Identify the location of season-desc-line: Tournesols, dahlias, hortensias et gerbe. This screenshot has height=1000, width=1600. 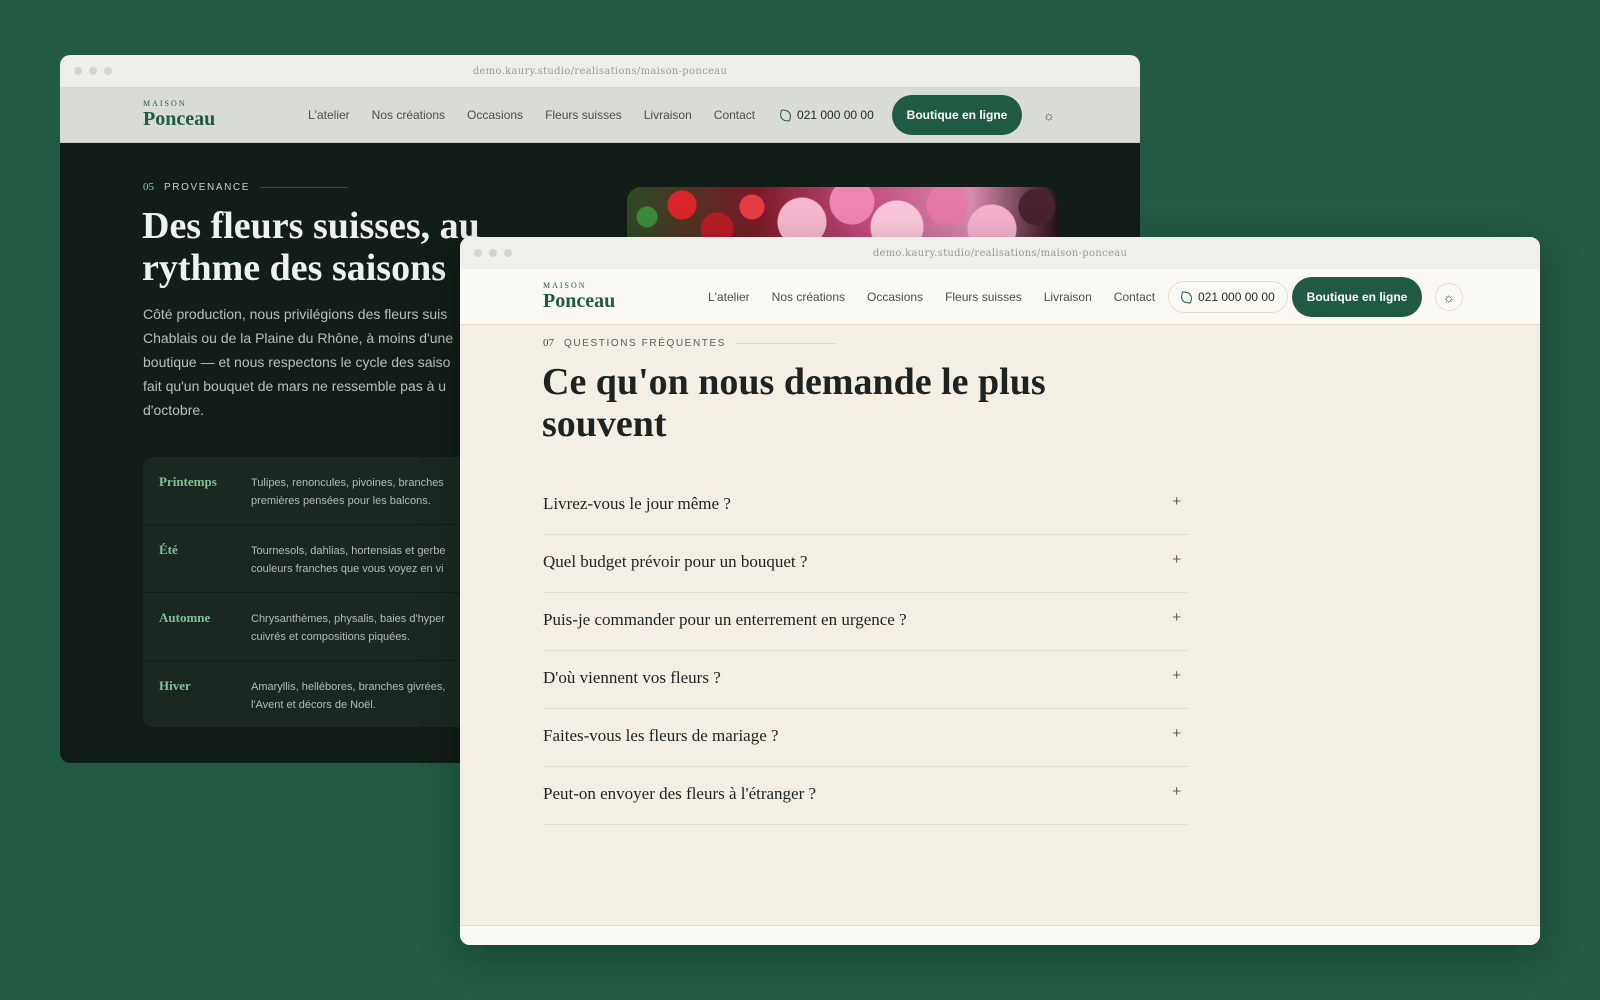
(348, 551).